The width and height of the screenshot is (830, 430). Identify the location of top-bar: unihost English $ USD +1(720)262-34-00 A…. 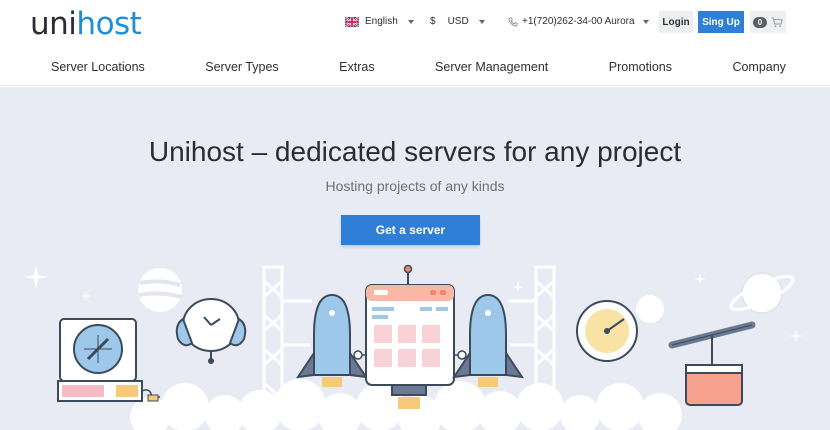
(415, 24).